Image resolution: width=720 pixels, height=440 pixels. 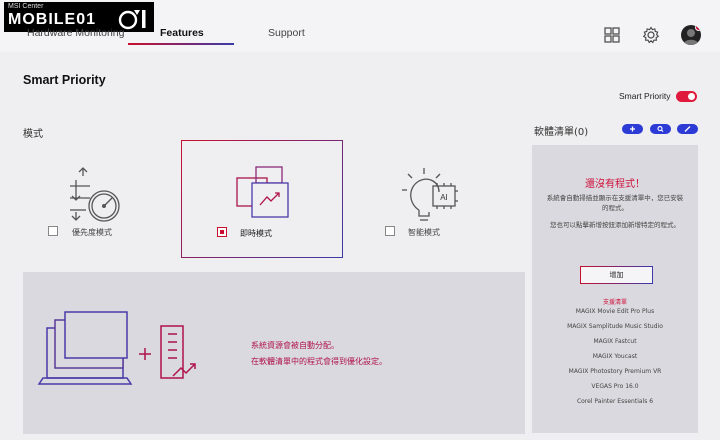 I want to click on supported-list-item: MAGIX Youcast, so click(x=615, y=356).